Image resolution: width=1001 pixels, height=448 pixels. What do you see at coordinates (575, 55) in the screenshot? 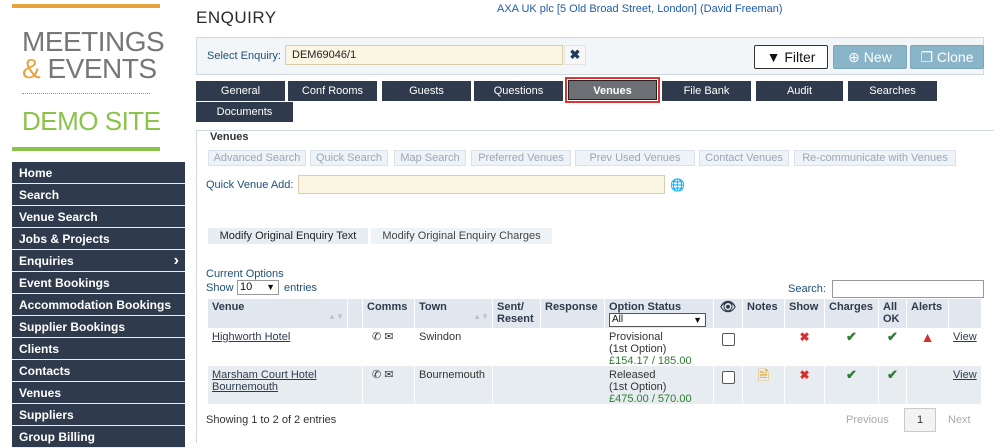
I see `clear-icon: ✖` at bounding box center [575, 55].